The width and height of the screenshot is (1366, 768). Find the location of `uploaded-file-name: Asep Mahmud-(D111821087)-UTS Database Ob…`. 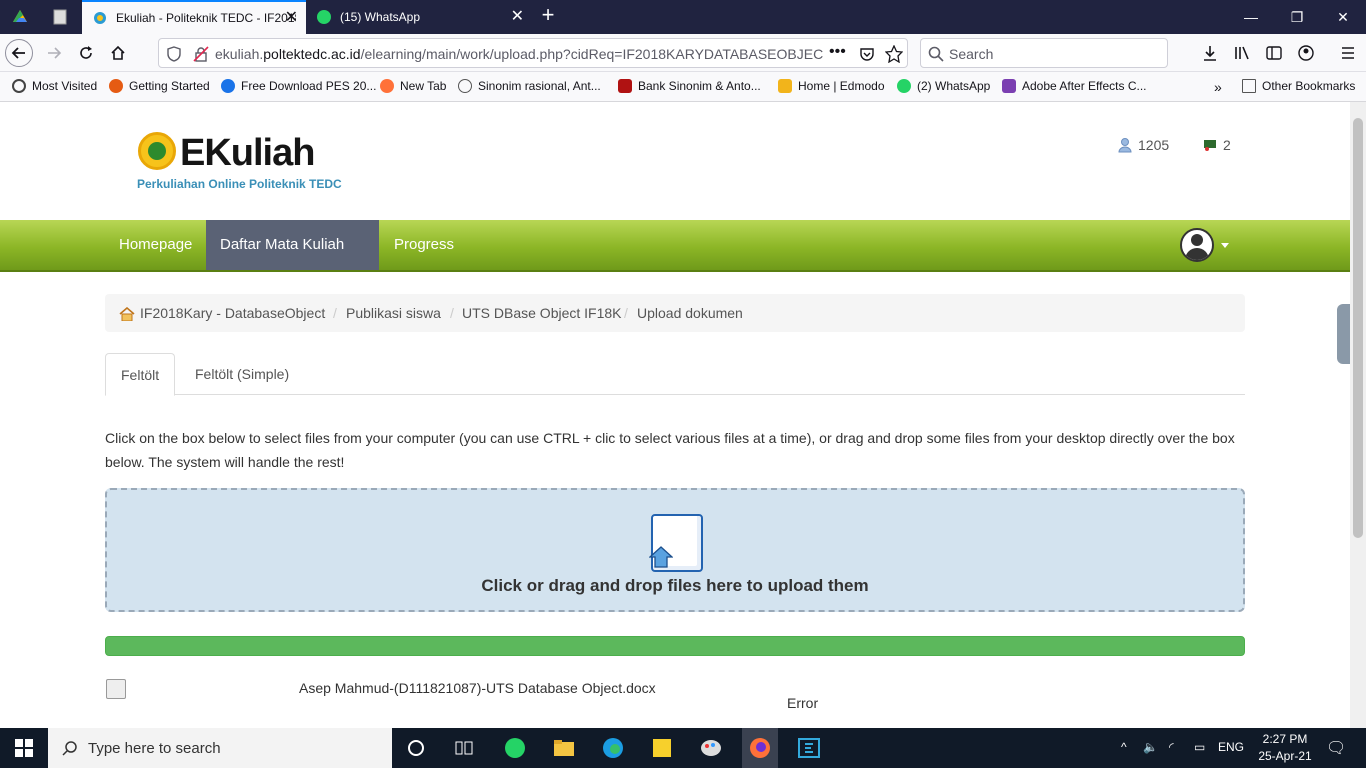

uploaded-file-name: Asep Mahmud-(D111821087)-UTS Database Ob… is located at coordinates (477, 688).